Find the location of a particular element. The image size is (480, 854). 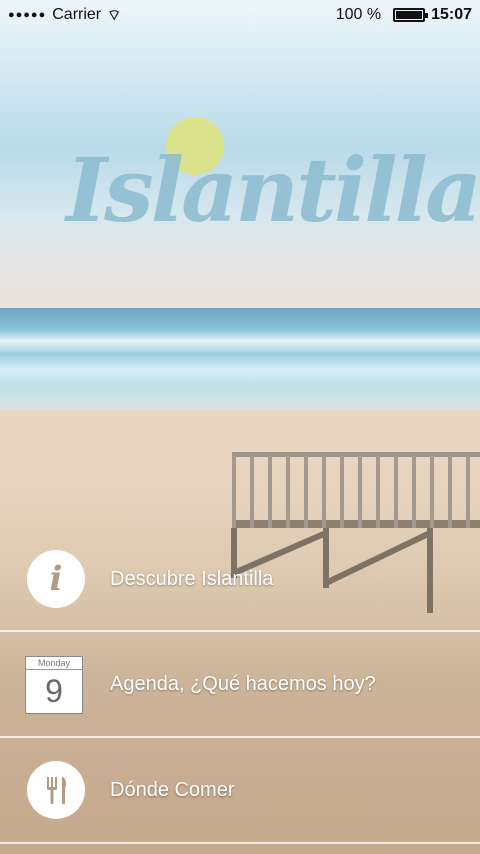

calendar-day-number: 9 is located at coordinates (54, 691).